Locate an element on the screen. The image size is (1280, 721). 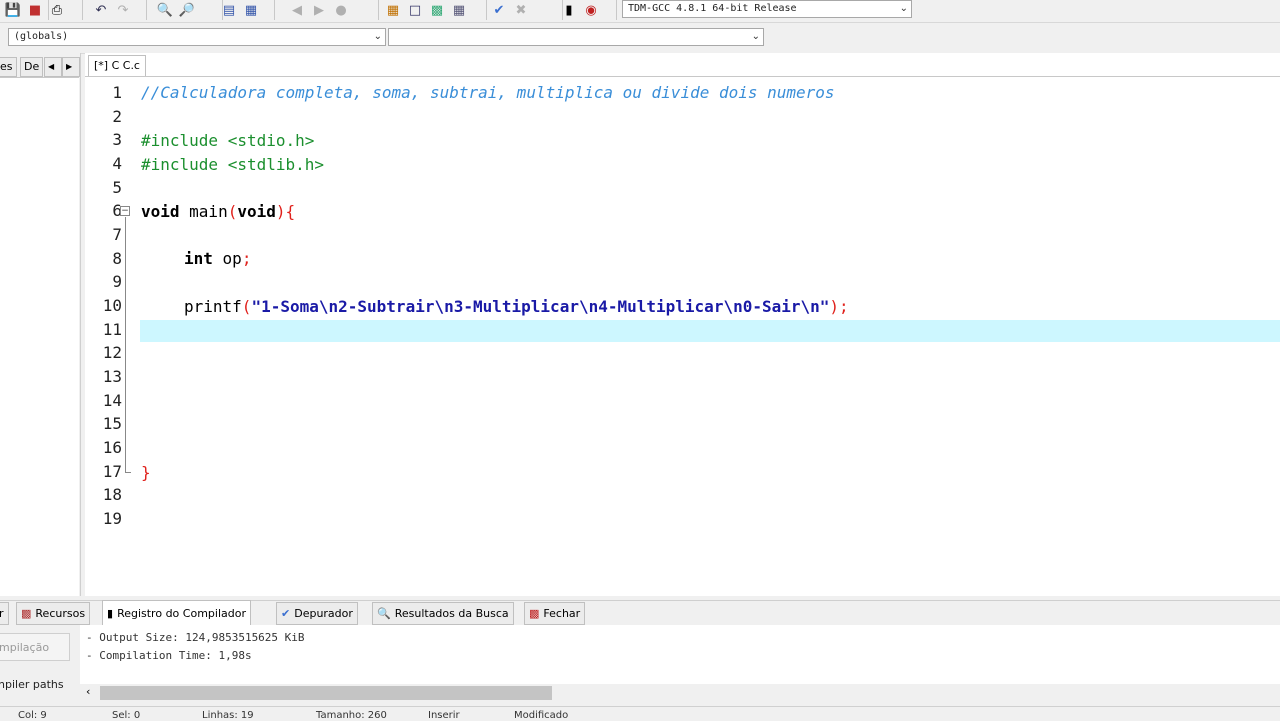
line-number: 4 is located at coordinates (117, 163).